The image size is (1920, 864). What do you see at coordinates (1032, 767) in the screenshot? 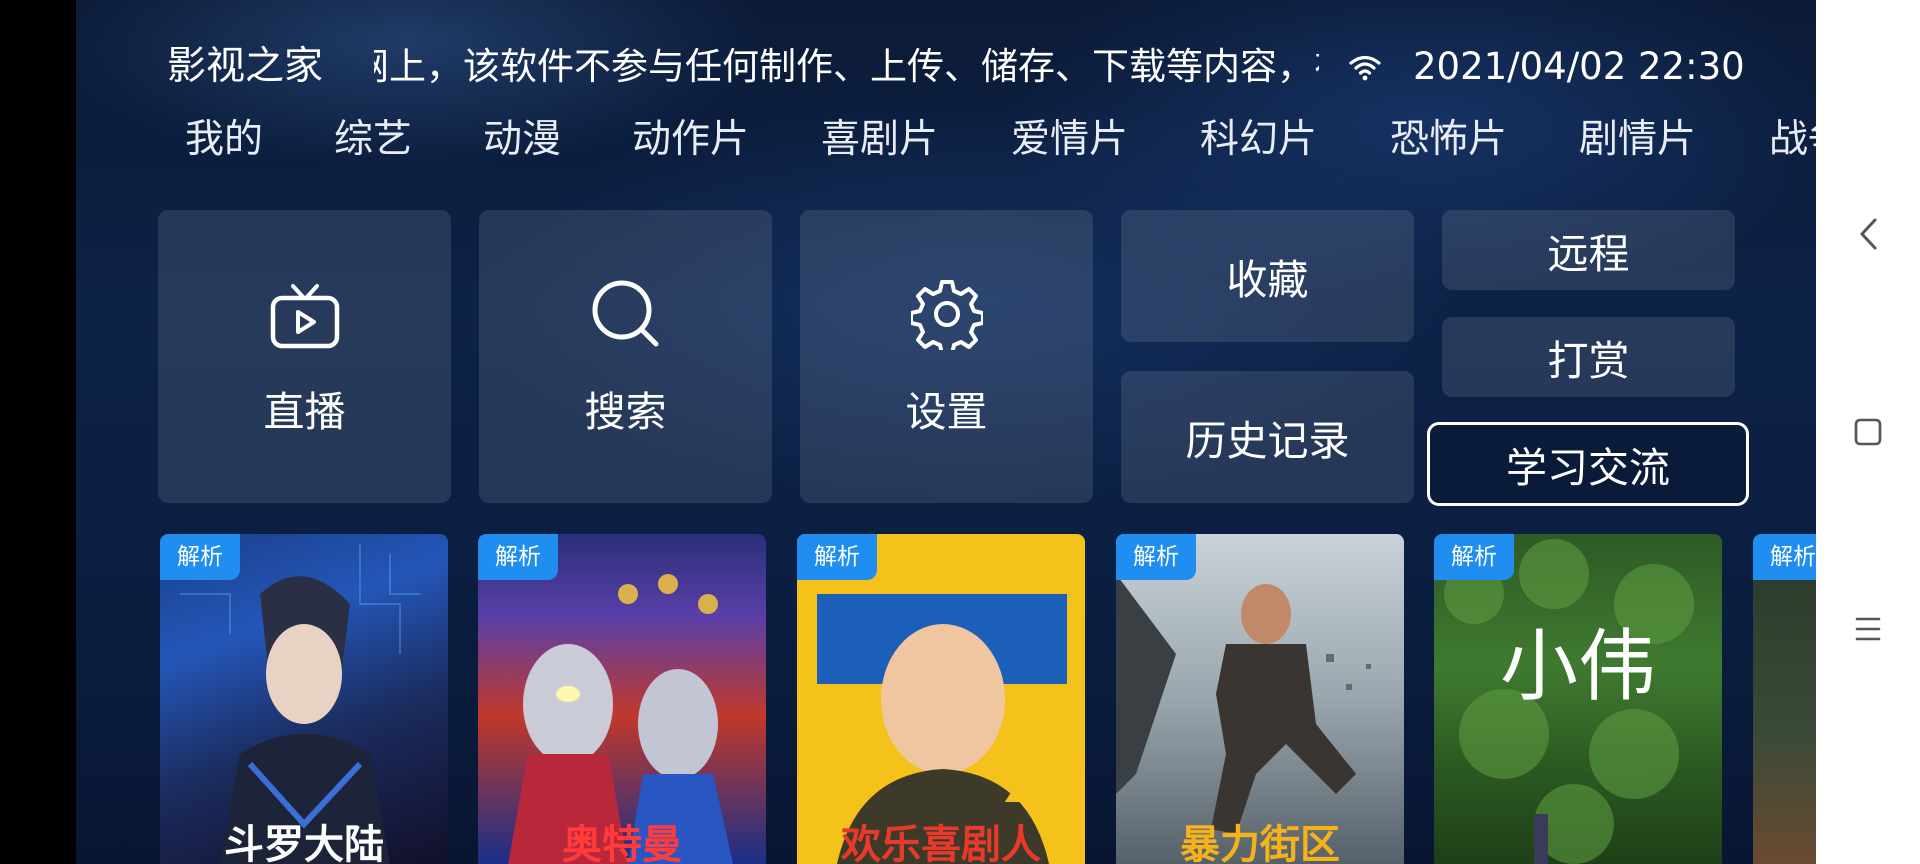
I see `poster-digit: 7` at bounding box center [1032, 767].